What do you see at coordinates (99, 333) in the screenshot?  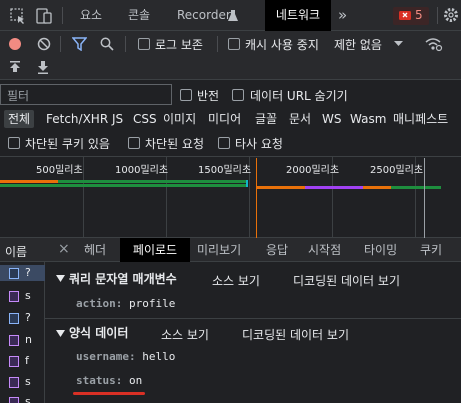 I see `form-section-title: 양식 데이터` at bounding box center [99, 333].